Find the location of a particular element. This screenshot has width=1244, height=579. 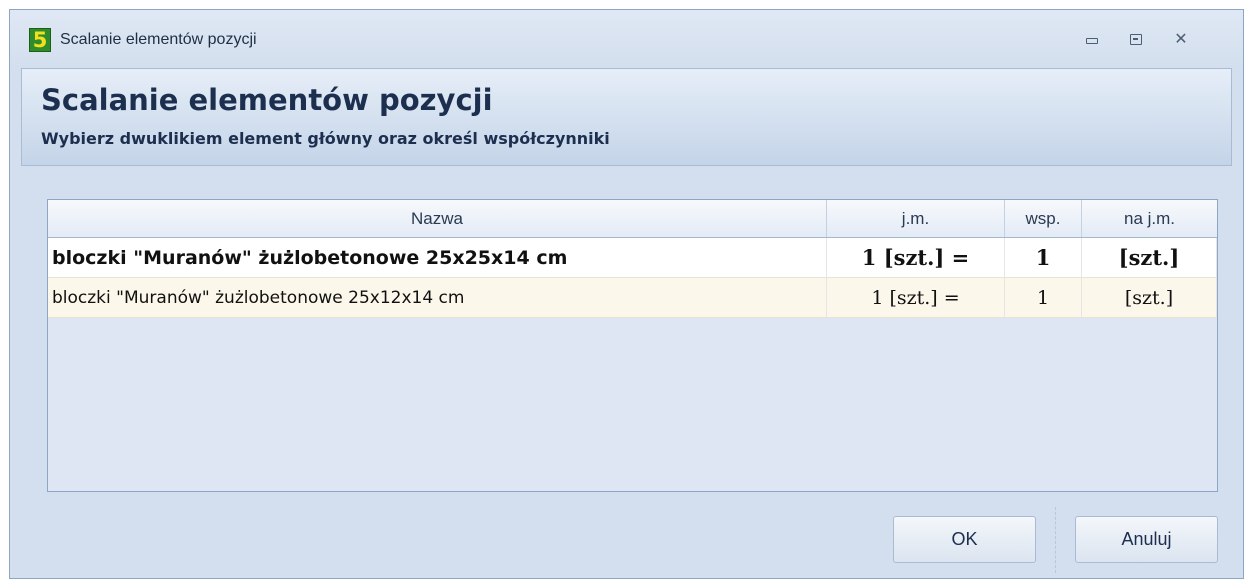

column-header-jm: j.m. is located at coordinates (916, 218).